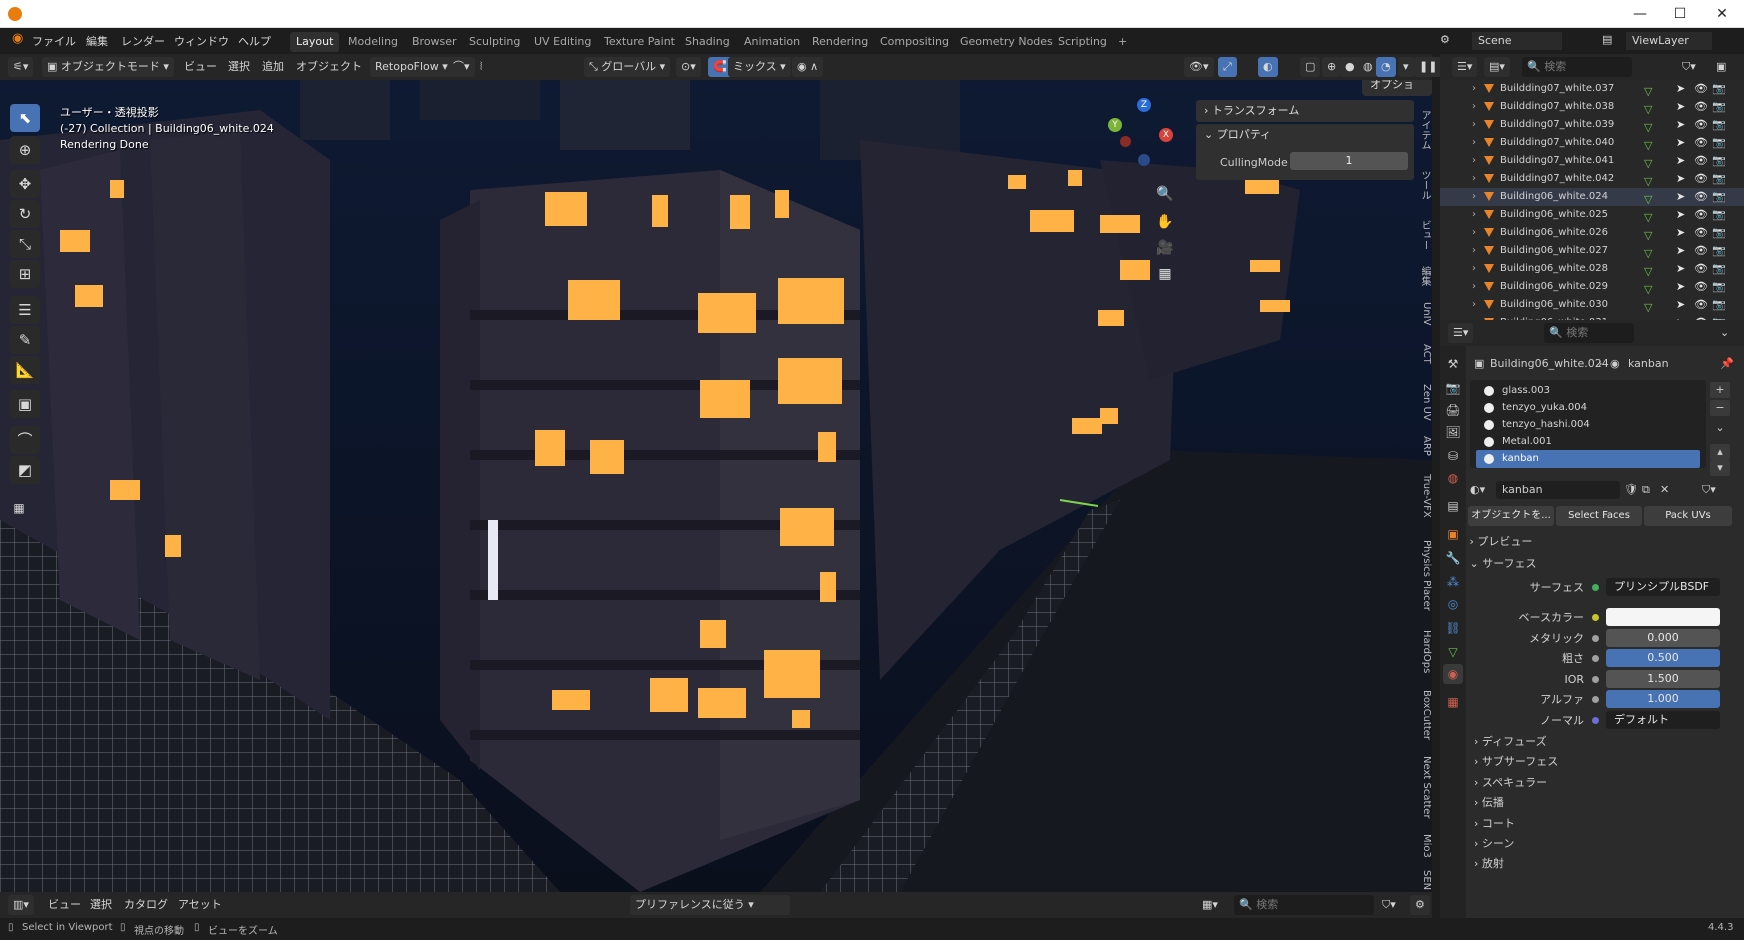  I want to click on outliner-editor-icon: ☰▾, so click(1465, 67).